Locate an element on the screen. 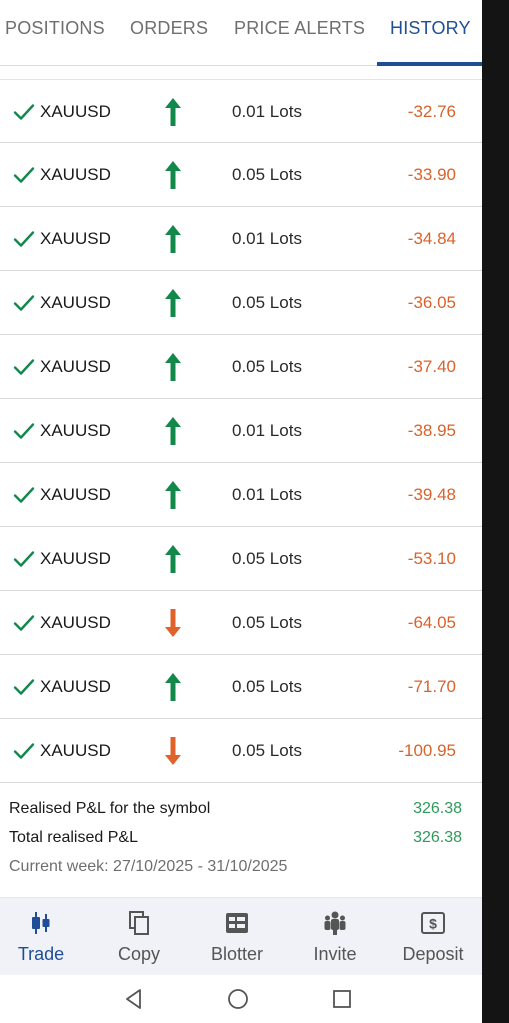 The image size is (509, 1023). deposit-icon: $ is located at coordinates (433, 923).